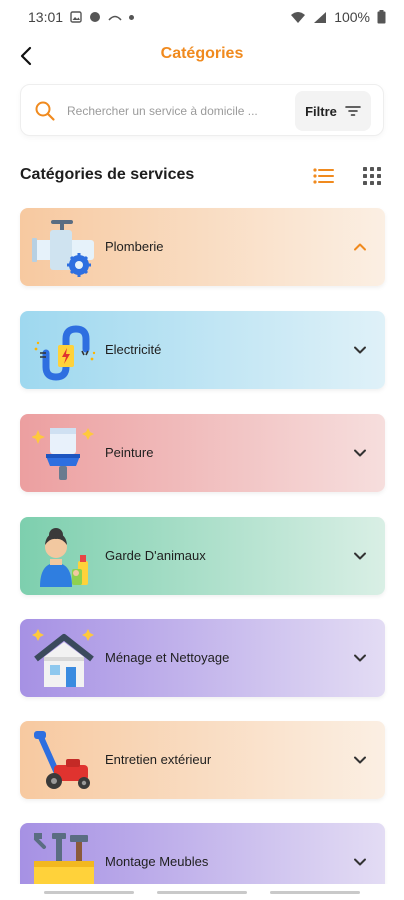  Describe the element at coordinates (158, 759) in the screenshot. I see `category-label: Entretien extérieur` at that location.